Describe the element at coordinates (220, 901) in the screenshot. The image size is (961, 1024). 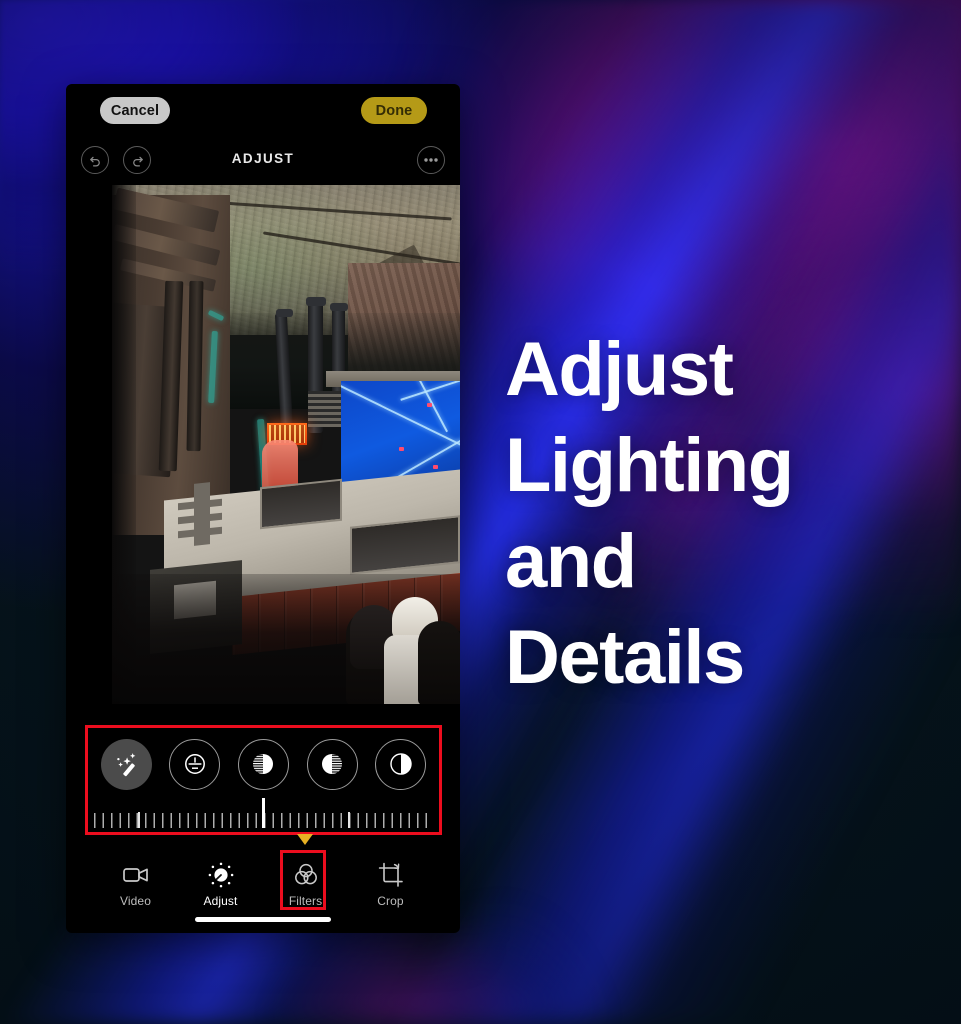
I see `tab-adjust-label: Adjust` at that location.